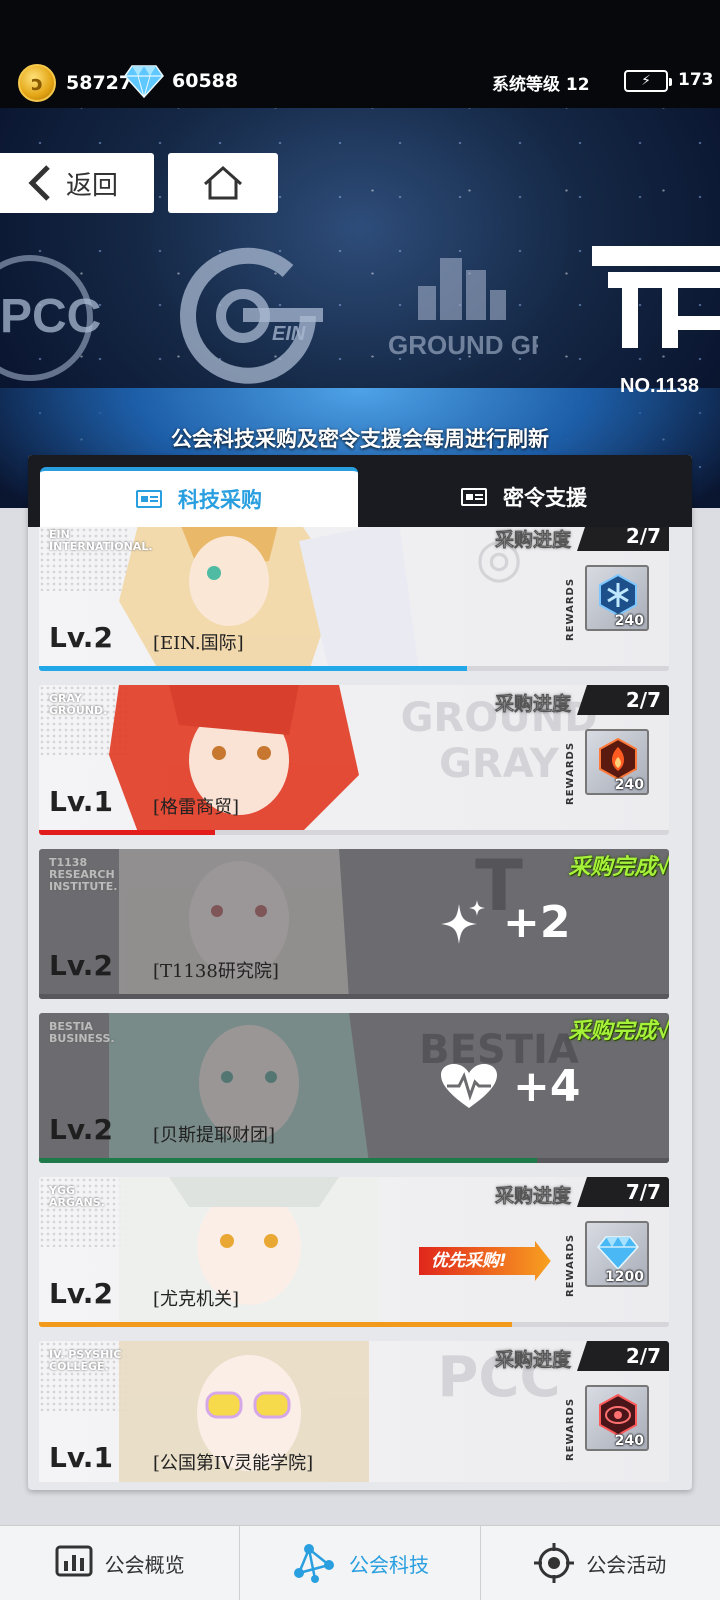  Describe the element at coordinates (618, 1415) in the screenshot. I see `eye-gem-icon` at that location.